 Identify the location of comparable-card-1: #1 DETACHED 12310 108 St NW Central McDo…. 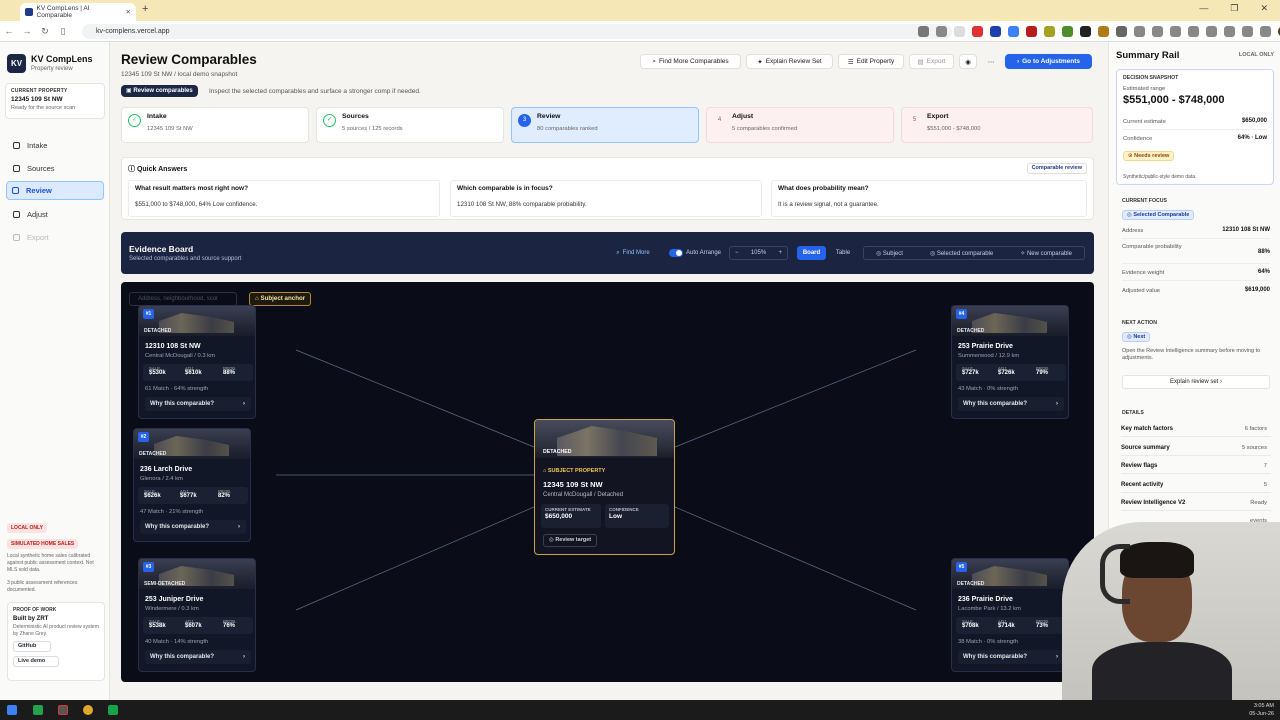
(197, 362).